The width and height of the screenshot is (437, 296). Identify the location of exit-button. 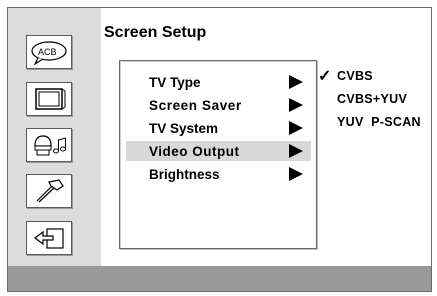
(49, 238).